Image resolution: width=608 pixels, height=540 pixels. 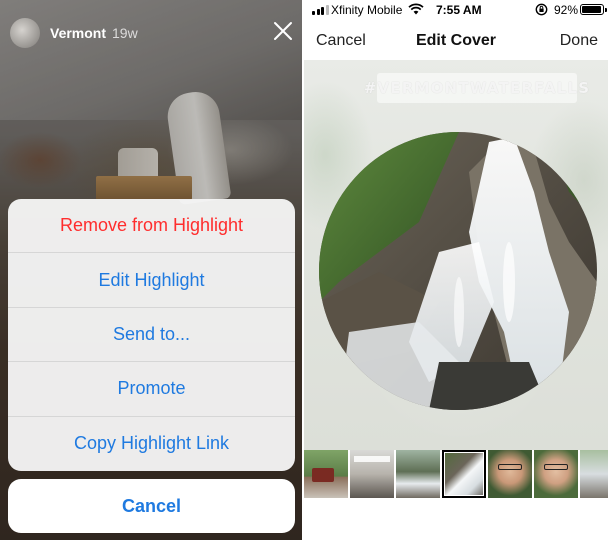 What do you see at coordinates (151, 389) in the screenshot?
I see `promote-button: Promote` at bounding box center [151, 389].